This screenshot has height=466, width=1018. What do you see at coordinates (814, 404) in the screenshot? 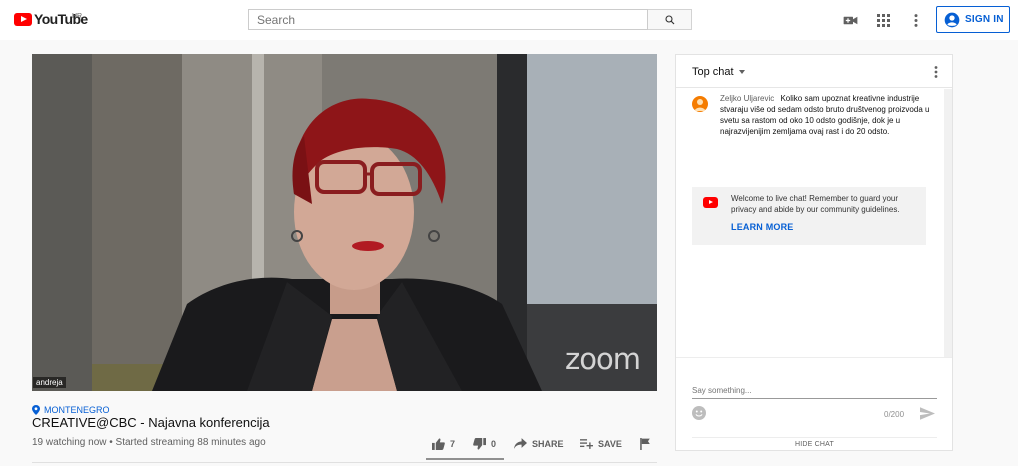
I see `chat-input-area: 0/200 HIDE CHAT` at bounding box center [814, 404].